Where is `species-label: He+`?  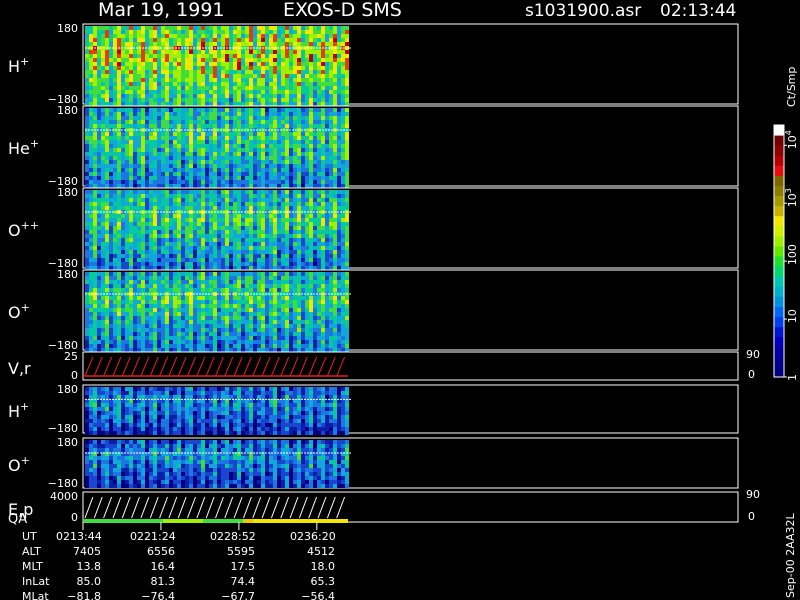
species-label: He+ is located at coordinates (23, 147).